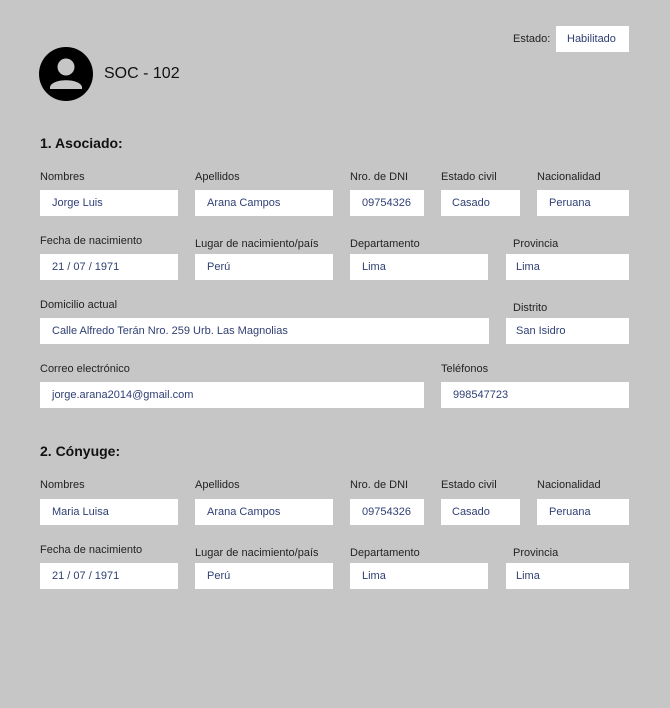  I want to click on section-title-conyuge: 2. Cónyuge:, so click(80, 451).